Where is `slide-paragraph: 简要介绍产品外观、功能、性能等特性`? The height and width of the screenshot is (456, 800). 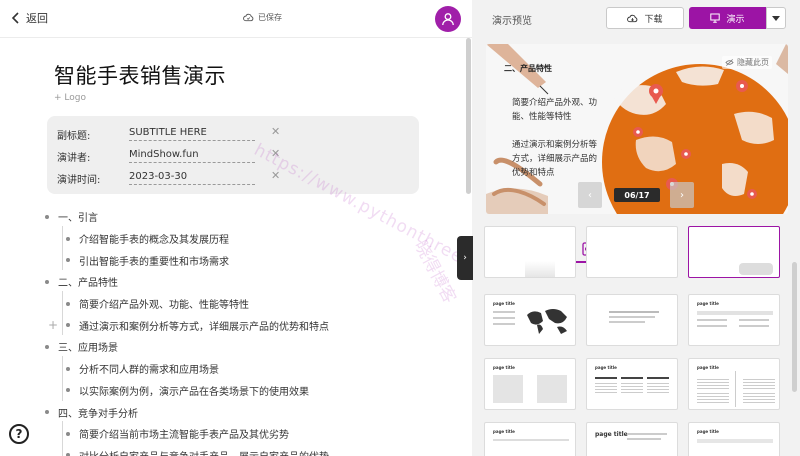
slide-paragraph: 简要介绍产品外观、功能、性能等特性 is located at coordinates (555, 110).